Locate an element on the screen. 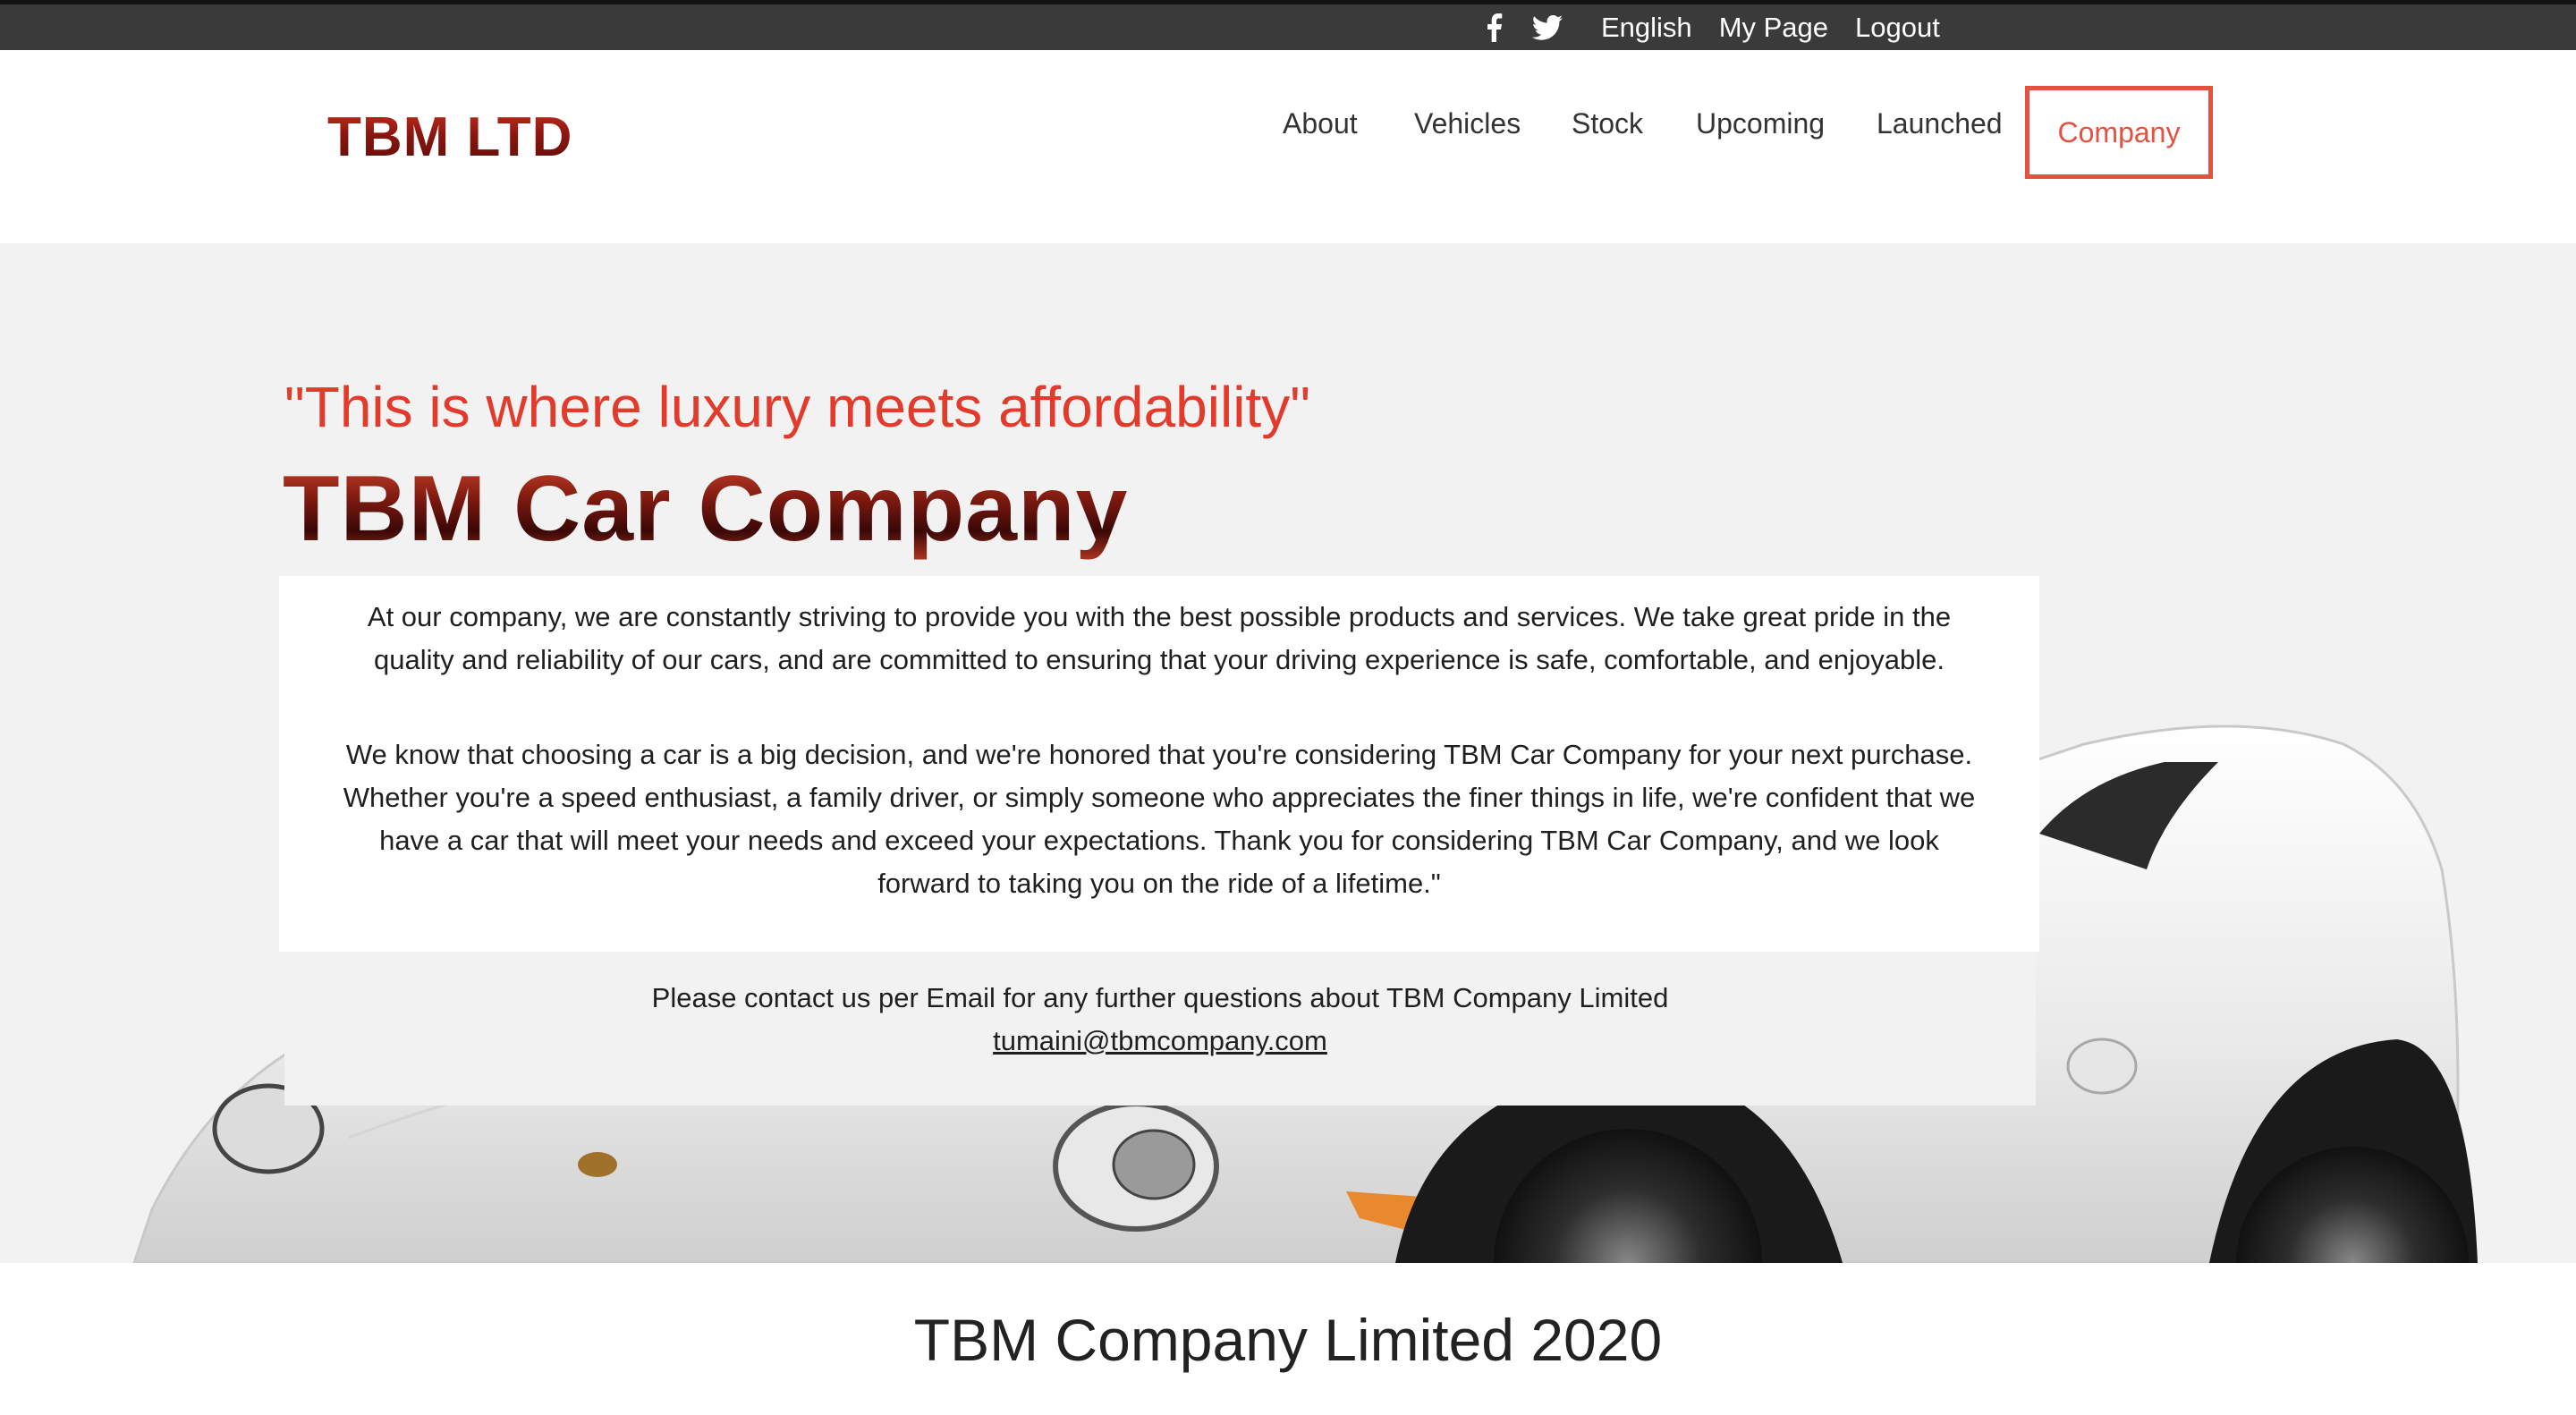 Image resolution: width=2576 pixels, height=1415 pixels. footer-title: TBM Company Limited 2020 is located at coordinates (1288, 1340).